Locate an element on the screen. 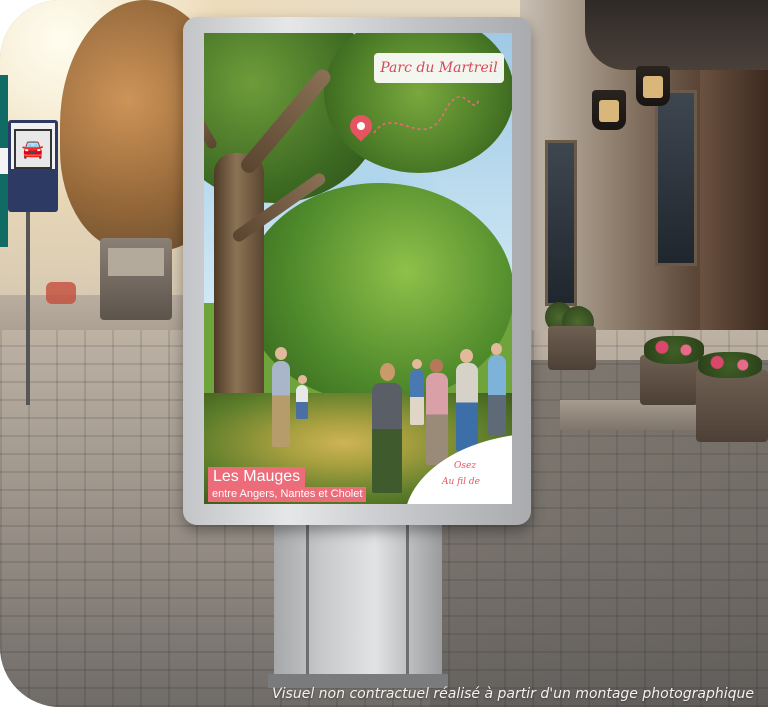 The width and height of the screenshot is (768, 707). poster-title: Les Mauges is located at coordinates (257, 477).